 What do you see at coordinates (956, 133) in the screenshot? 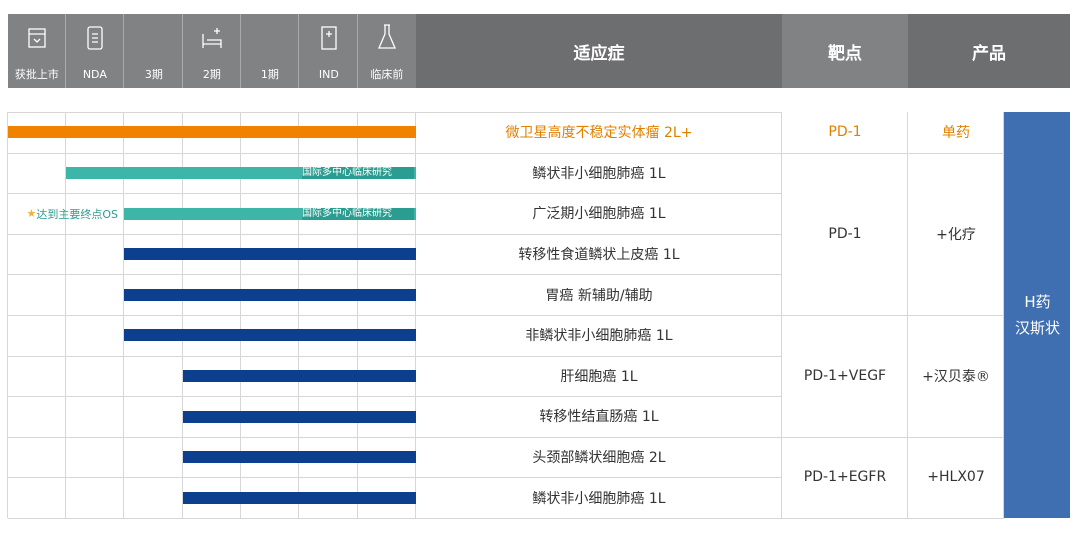
I see `product-cell: 单药` at bounding box center [956, 133].